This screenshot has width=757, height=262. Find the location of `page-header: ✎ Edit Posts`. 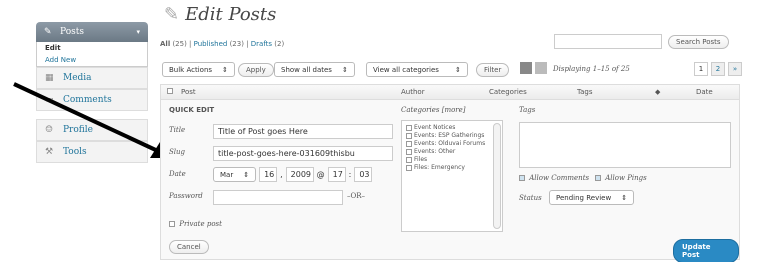

page-header: ✎ Edit Posts is located at coordinates (220, 14).